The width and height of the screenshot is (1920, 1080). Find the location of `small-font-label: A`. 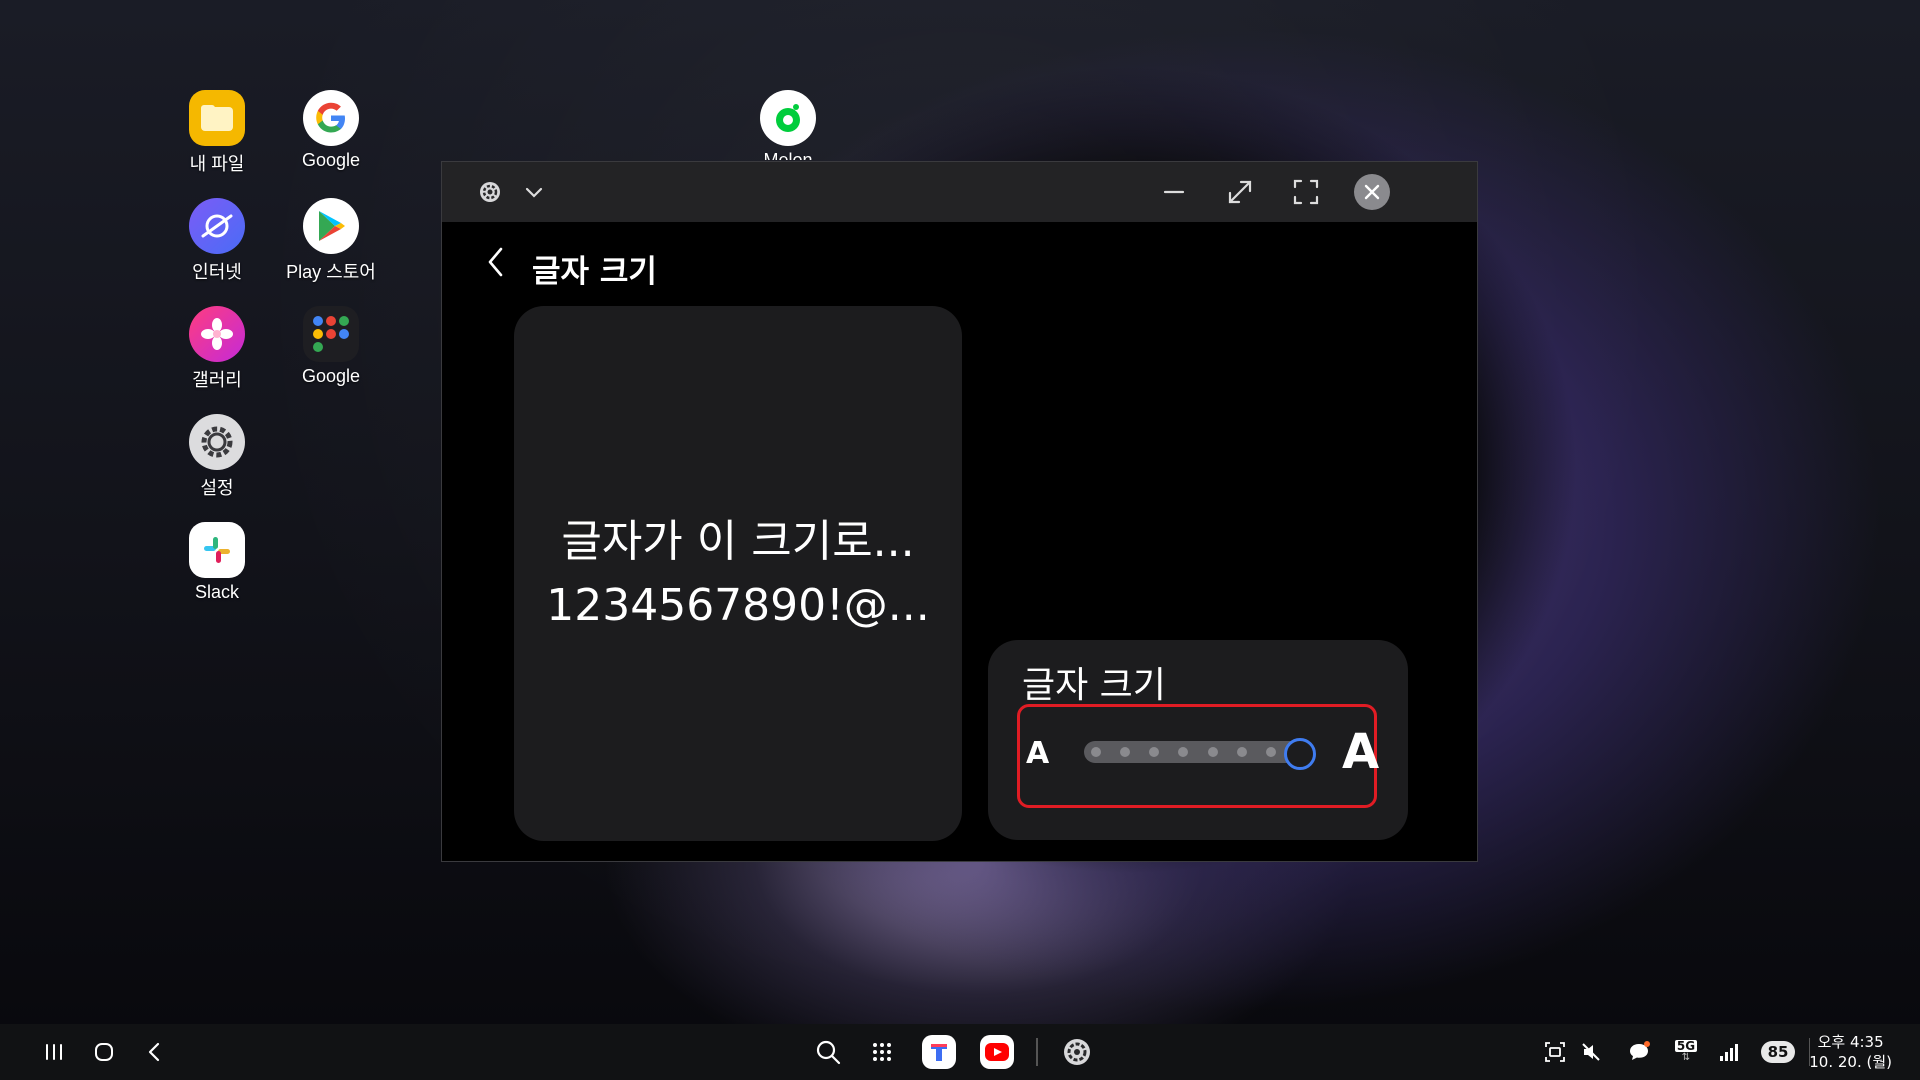

small-font-label: A is located at coordinates (1037, 753).